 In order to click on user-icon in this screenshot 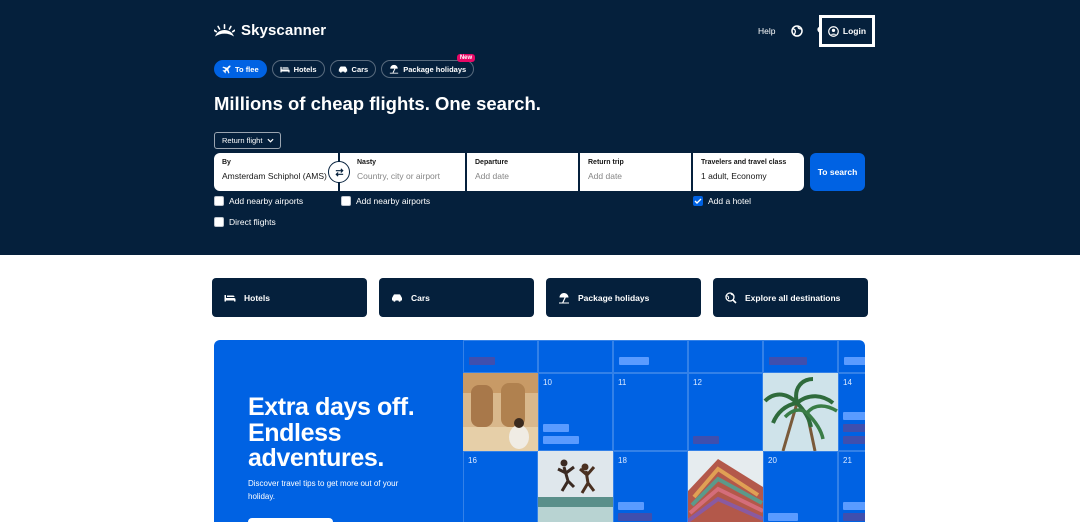, I will do `click(833, 31)`.